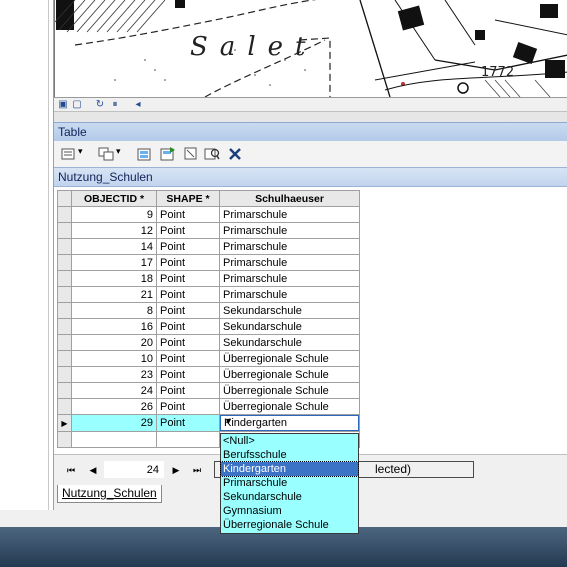  What do you see at coordinates (114, 423) in the screenshot?
I see `cell-objectid: 29` at bounding box center [114, 423].